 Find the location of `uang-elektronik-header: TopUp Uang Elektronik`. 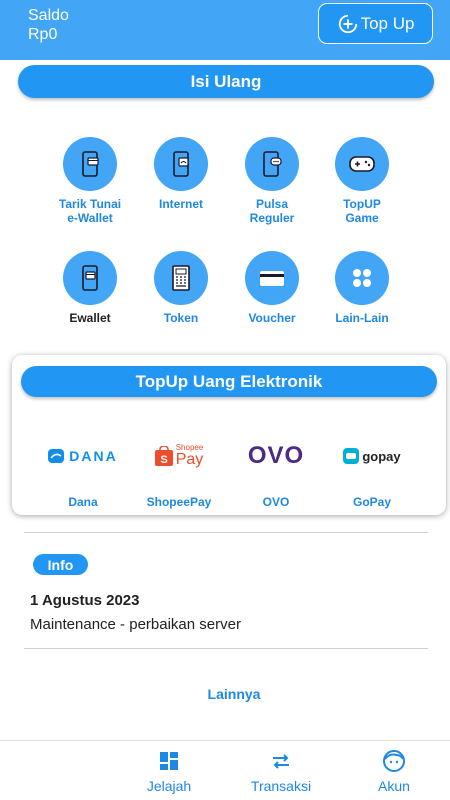

uang-elektronik-header: TopUp Uang Elektronik is located at coordinates (229, 381).